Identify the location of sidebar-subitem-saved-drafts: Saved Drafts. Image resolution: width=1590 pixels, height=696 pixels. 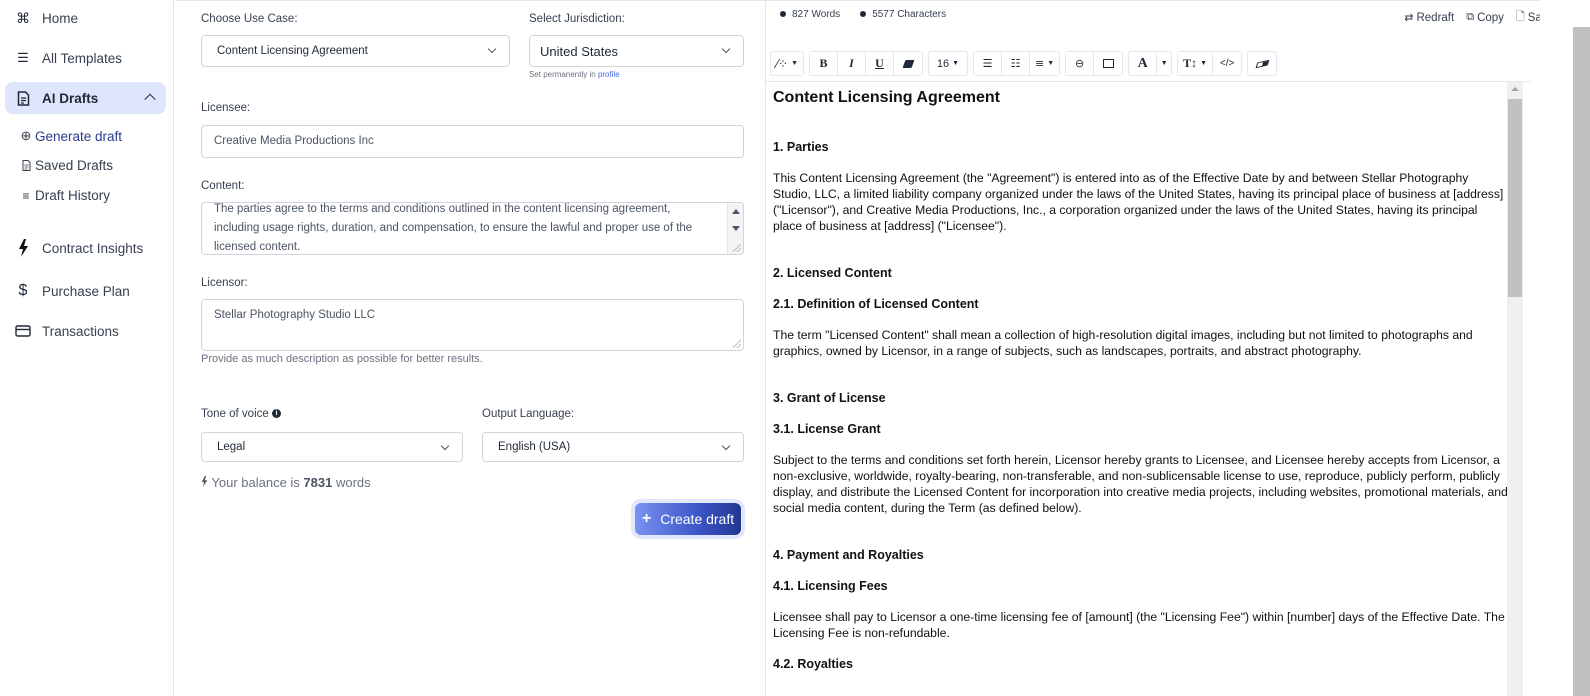
(66, 165).